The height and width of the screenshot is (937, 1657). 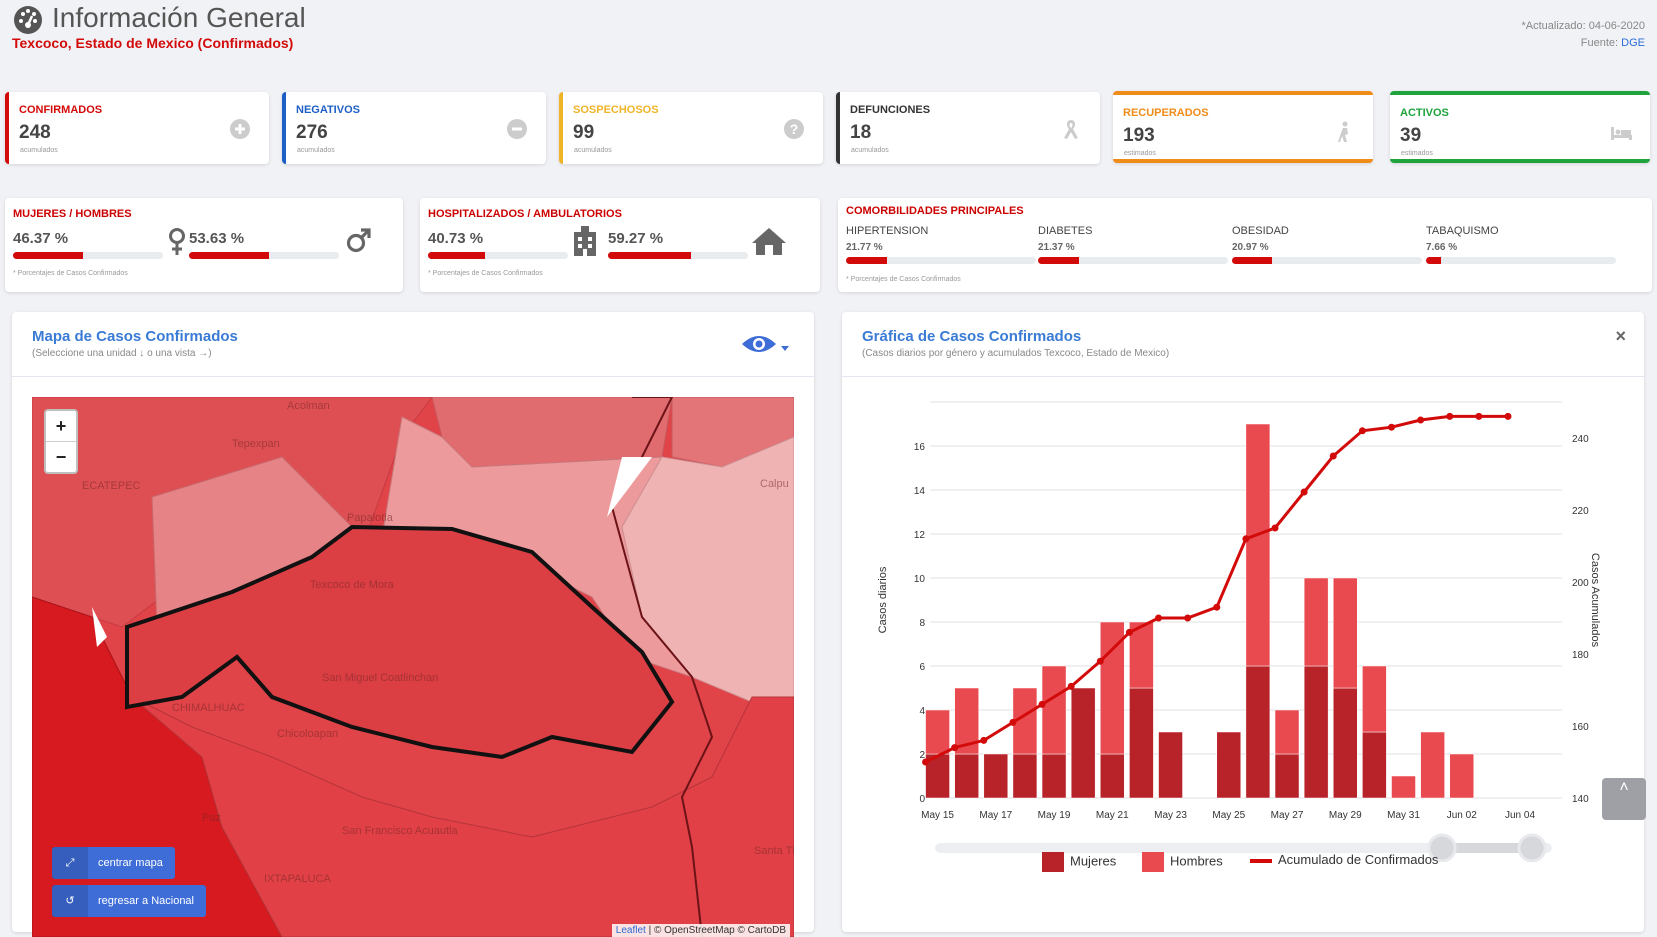 What do you see at coordinates (1595, 600) in the screenshot?
I see `y2-axis-label: Casos Acumulados` at bounding box center [1595, 600].